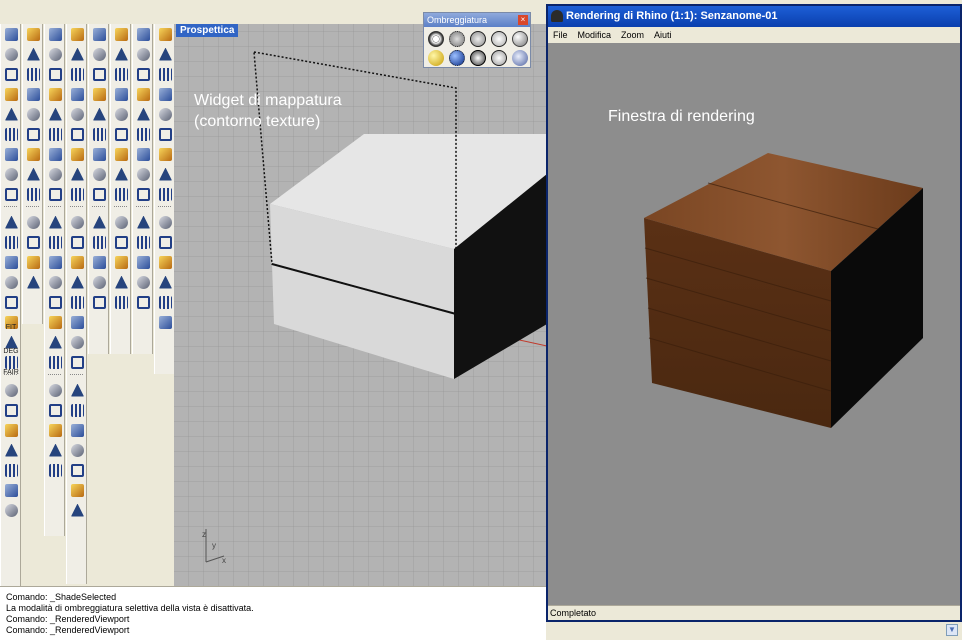 The height and width of the screenshot is (640, 962). What do you see at coordinates (632, 35) in the screenshot?
I see `menu-zoom: Zoom` at bounding box center [632, 35].